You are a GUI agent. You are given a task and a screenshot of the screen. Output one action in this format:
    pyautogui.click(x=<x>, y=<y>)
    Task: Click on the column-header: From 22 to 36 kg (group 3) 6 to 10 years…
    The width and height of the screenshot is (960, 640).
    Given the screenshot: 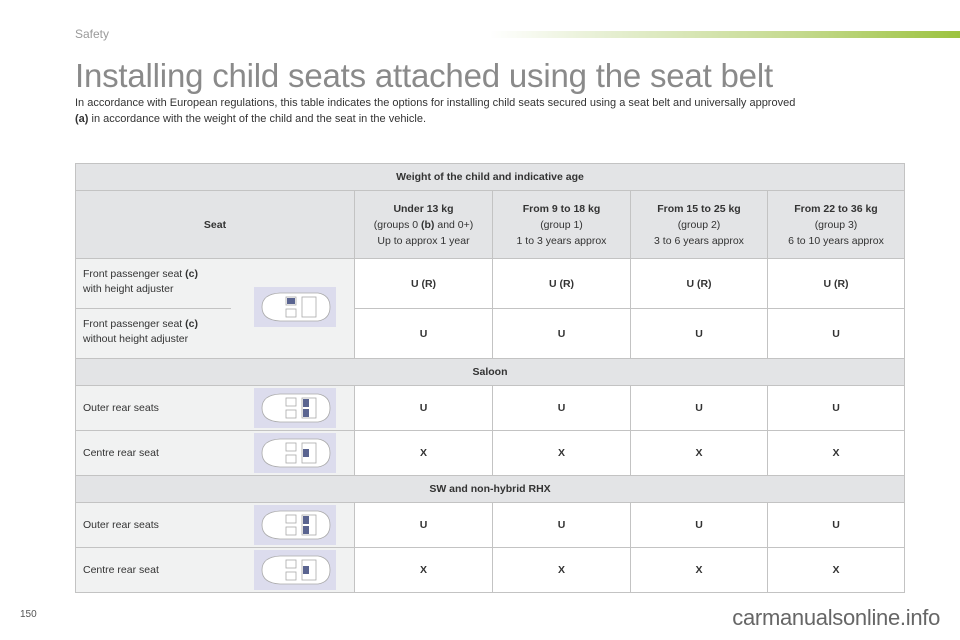 What is the action you would take?
    pyautogui.click(x=836, y=224)
    